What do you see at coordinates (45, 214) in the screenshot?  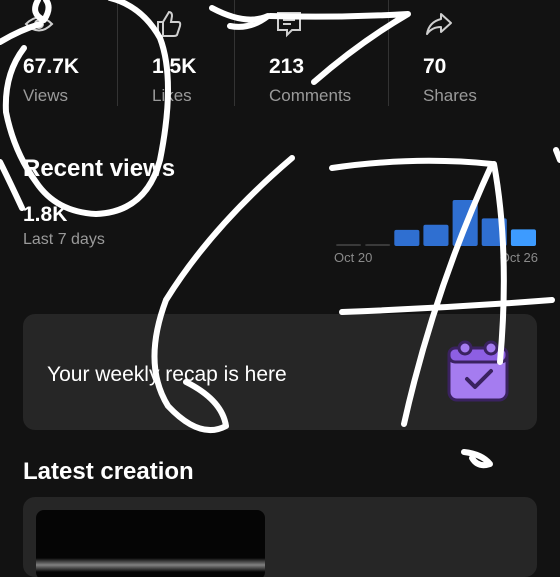 I see `recent-views-value: 1.8K` at bounding box center [45, 214].